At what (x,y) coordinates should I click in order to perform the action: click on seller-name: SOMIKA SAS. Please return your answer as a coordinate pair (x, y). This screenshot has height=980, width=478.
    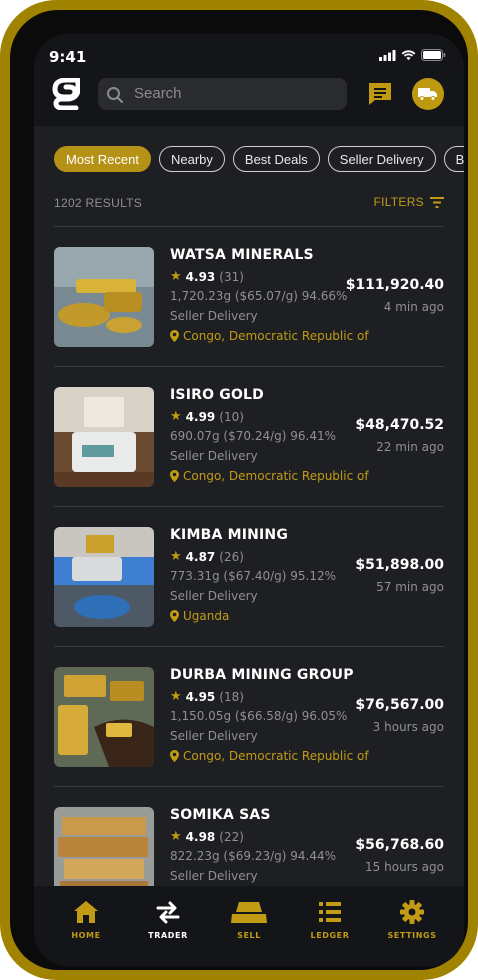
    Looking at the image, I should click on (220, 815).